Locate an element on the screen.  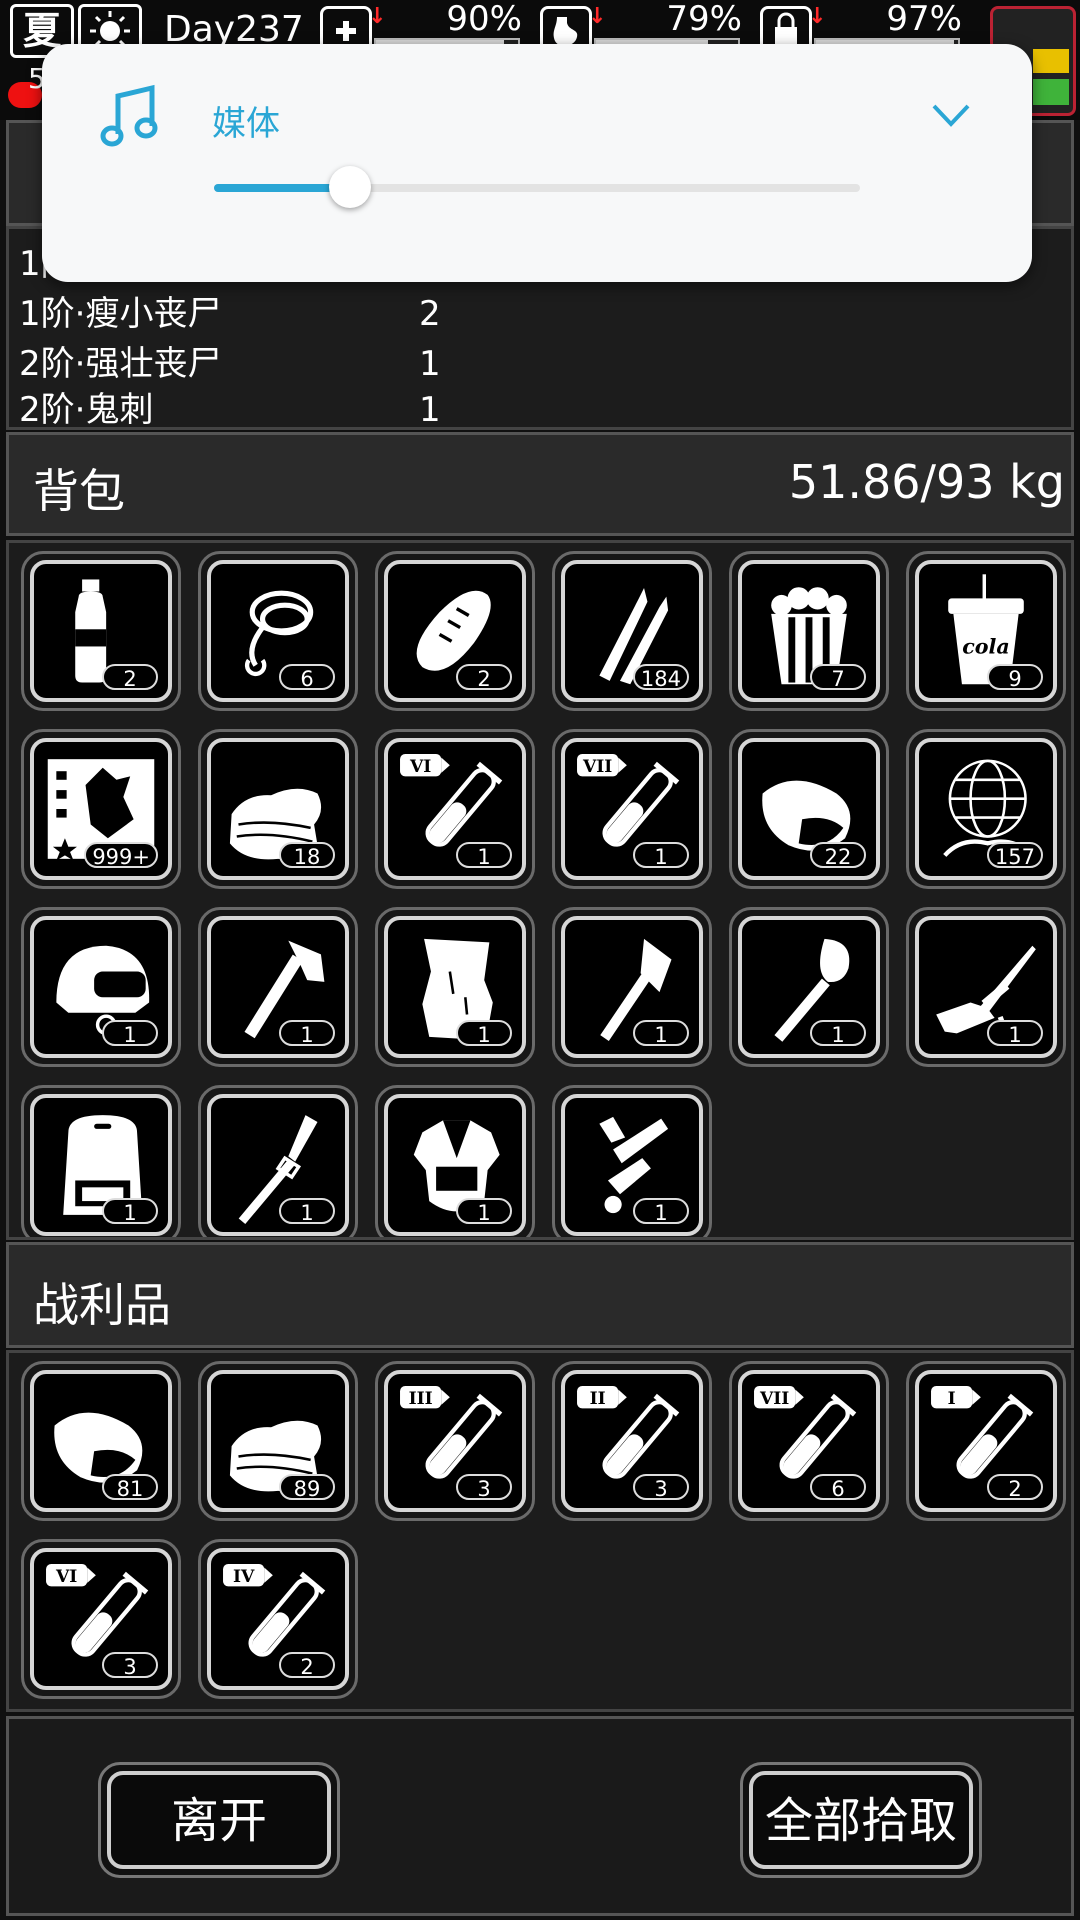
item-frame: VI 3 is located at coordinates (101, 1619).